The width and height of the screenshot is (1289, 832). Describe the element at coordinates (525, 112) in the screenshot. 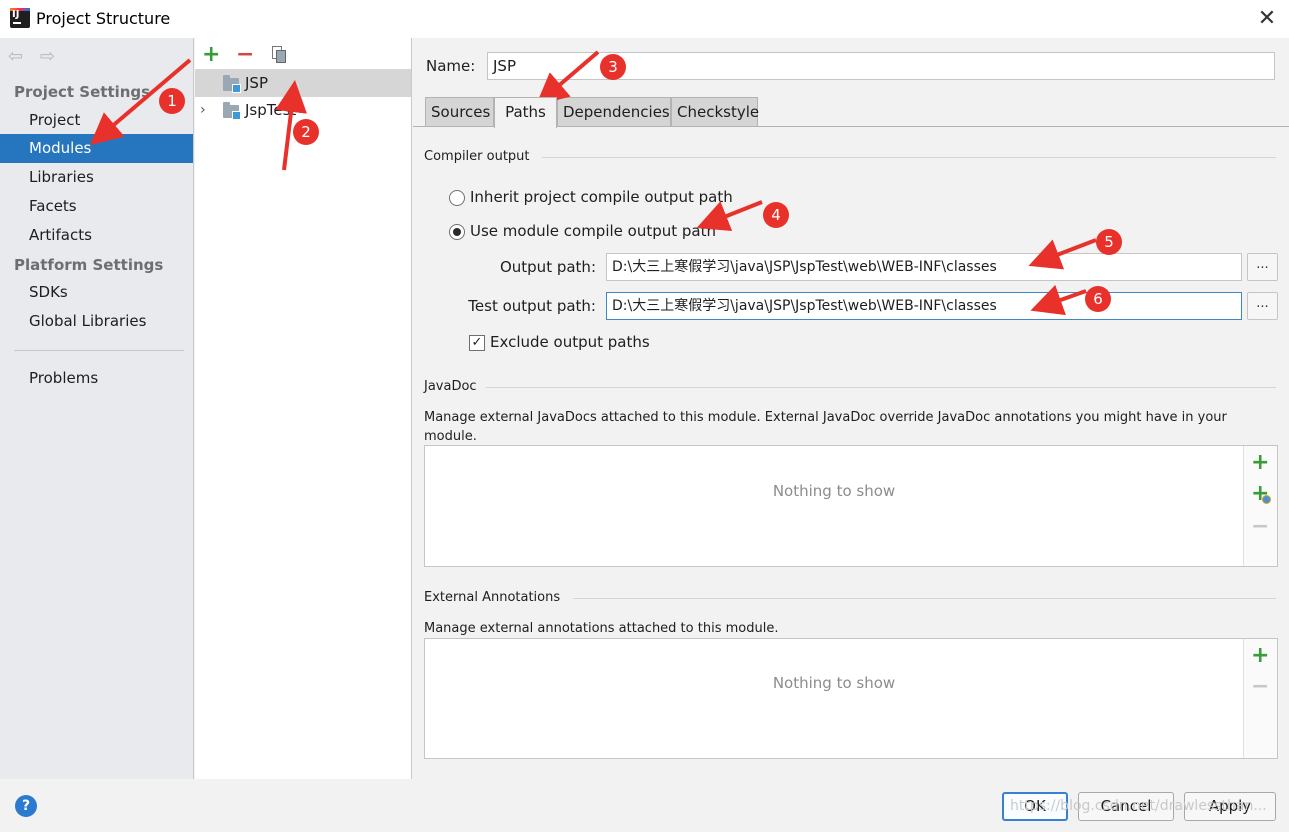

I see `tab-paths: Paths` at that location.